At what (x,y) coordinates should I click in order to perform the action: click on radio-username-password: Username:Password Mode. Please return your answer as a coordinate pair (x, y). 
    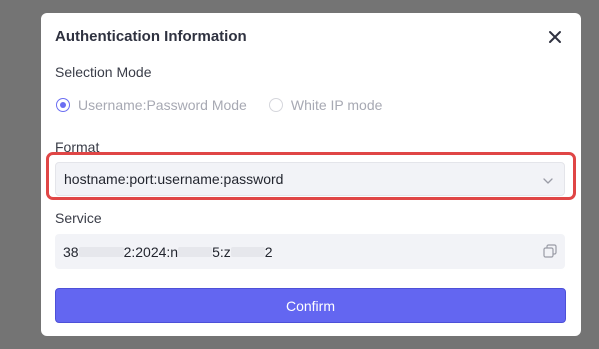
    Looking at the image, I should click on (151, 105).